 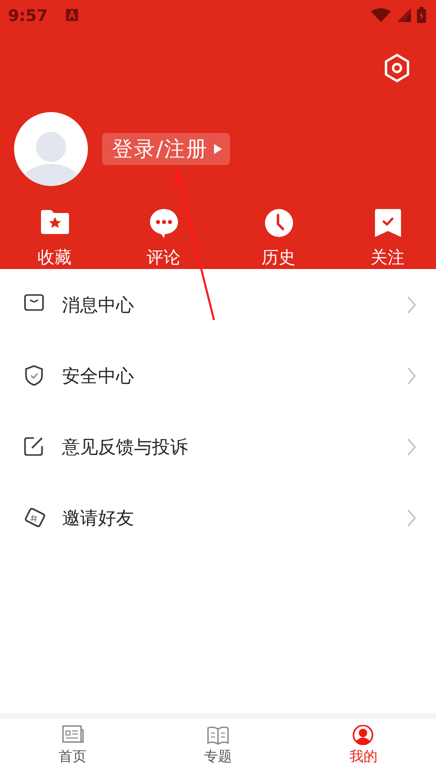 I want to click on tab: 专题, so click(x=218, y=747).